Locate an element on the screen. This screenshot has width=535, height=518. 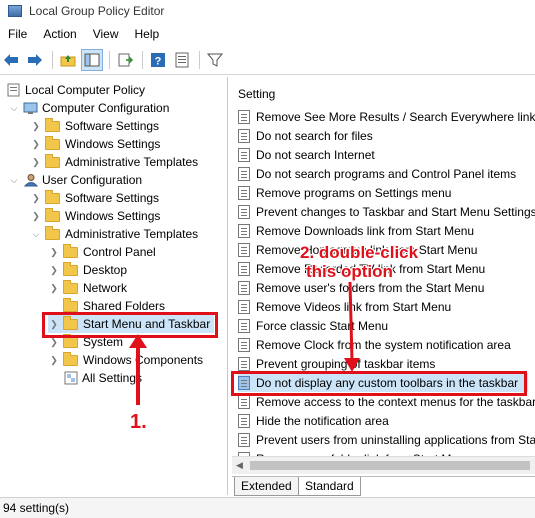
annotation-step-1: 1. is located at coordinates (138, 422).